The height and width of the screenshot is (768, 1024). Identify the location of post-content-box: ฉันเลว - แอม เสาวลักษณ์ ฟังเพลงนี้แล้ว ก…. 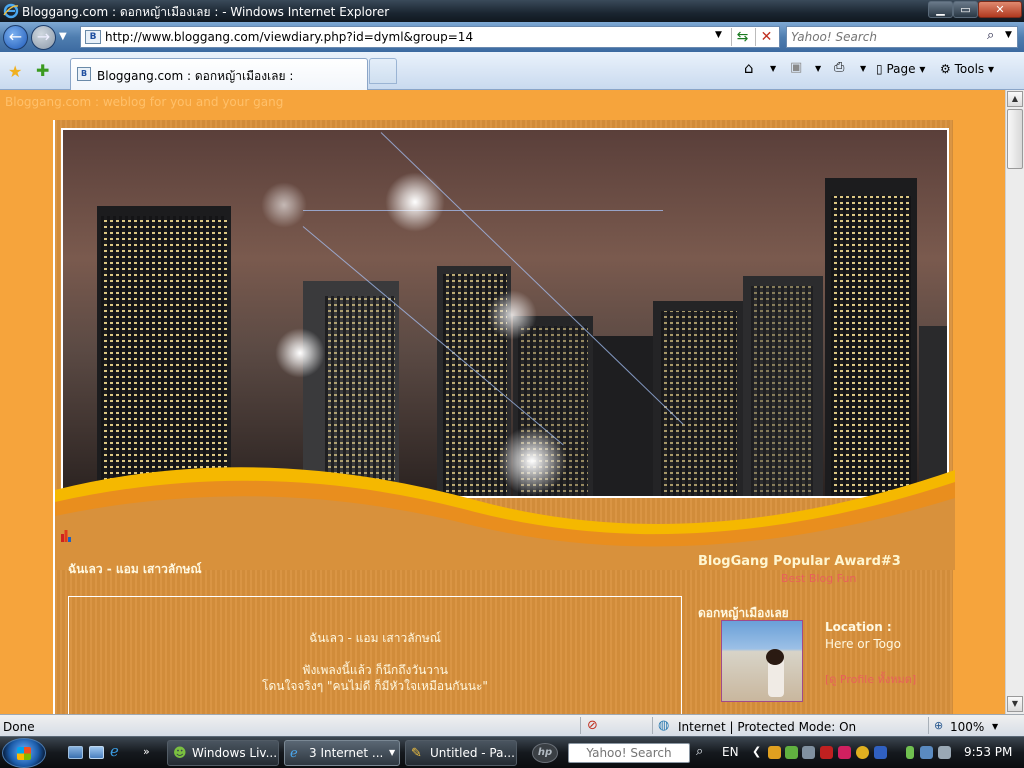
(375, 655).